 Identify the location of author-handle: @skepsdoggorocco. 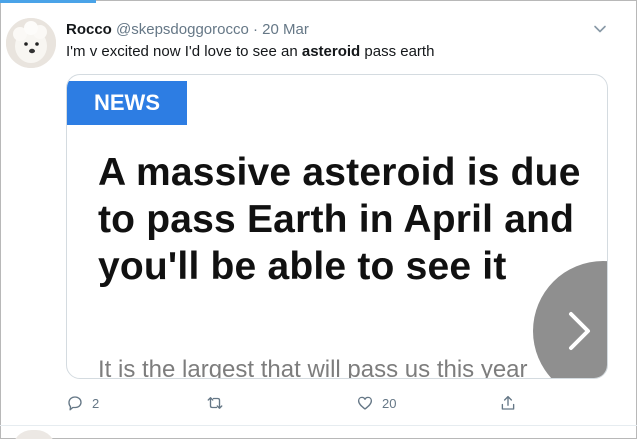
(182, 29).